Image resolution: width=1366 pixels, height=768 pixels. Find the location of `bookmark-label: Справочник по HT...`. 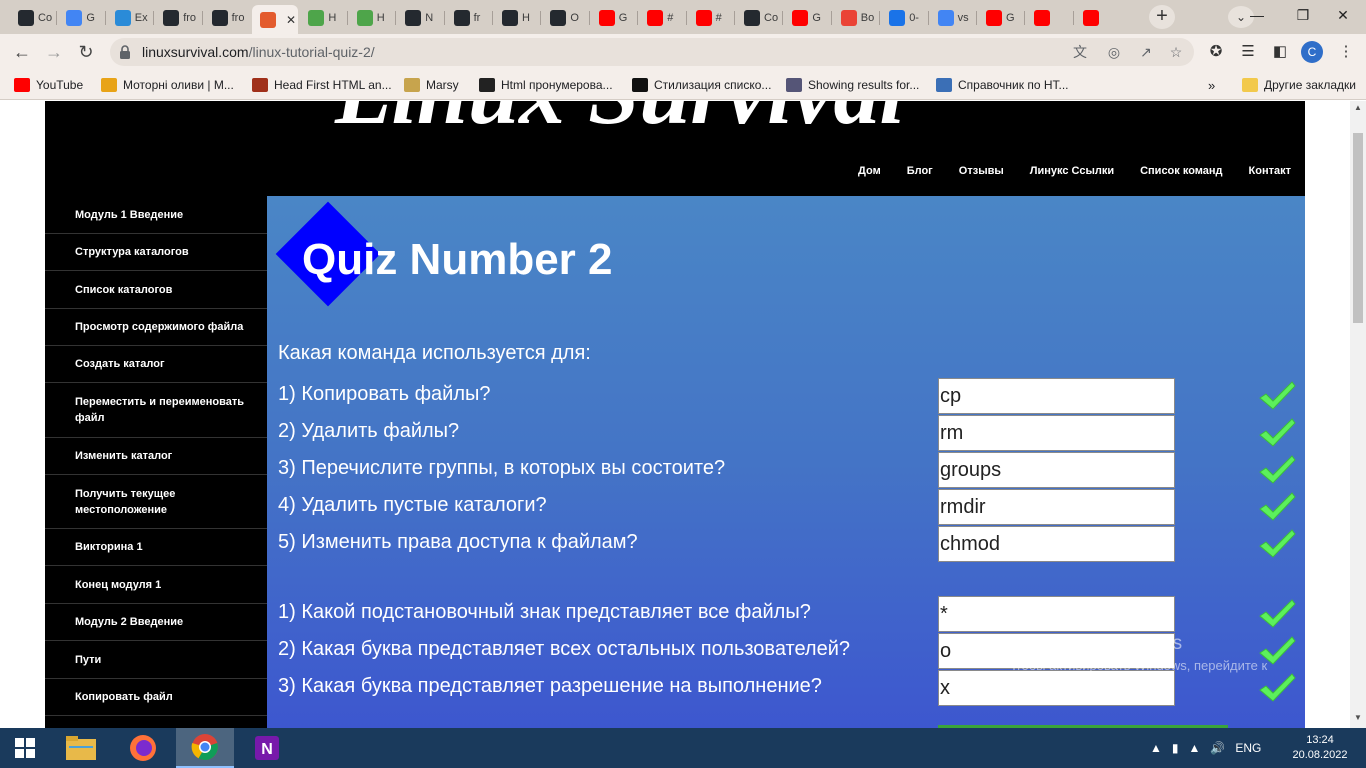

bookmark-label: Справочник по HT... is located at coordinates (1013, 85).